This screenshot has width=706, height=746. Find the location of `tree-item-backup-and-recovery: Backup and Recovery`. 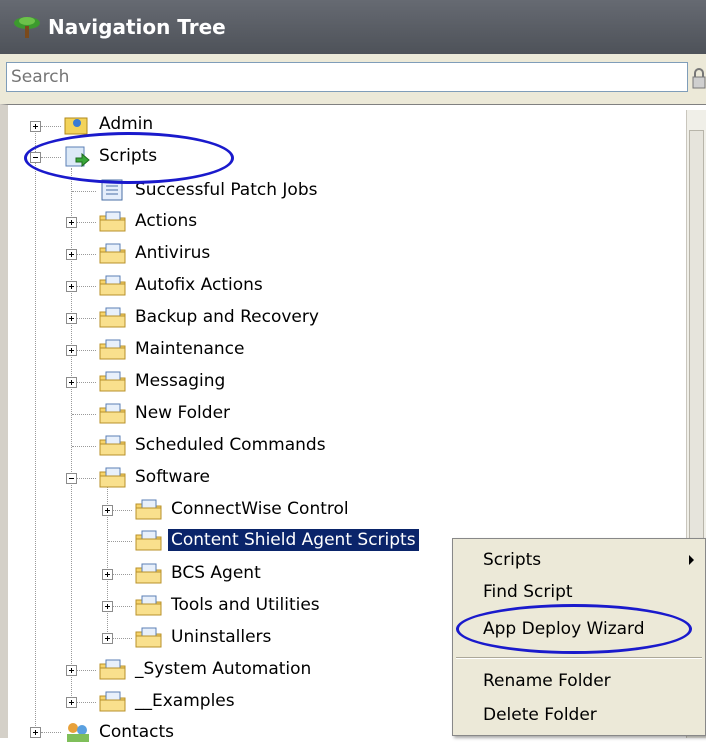

tree-item-backup-and-recovery: Backup and Recovery is located at coordinates (210, 317).